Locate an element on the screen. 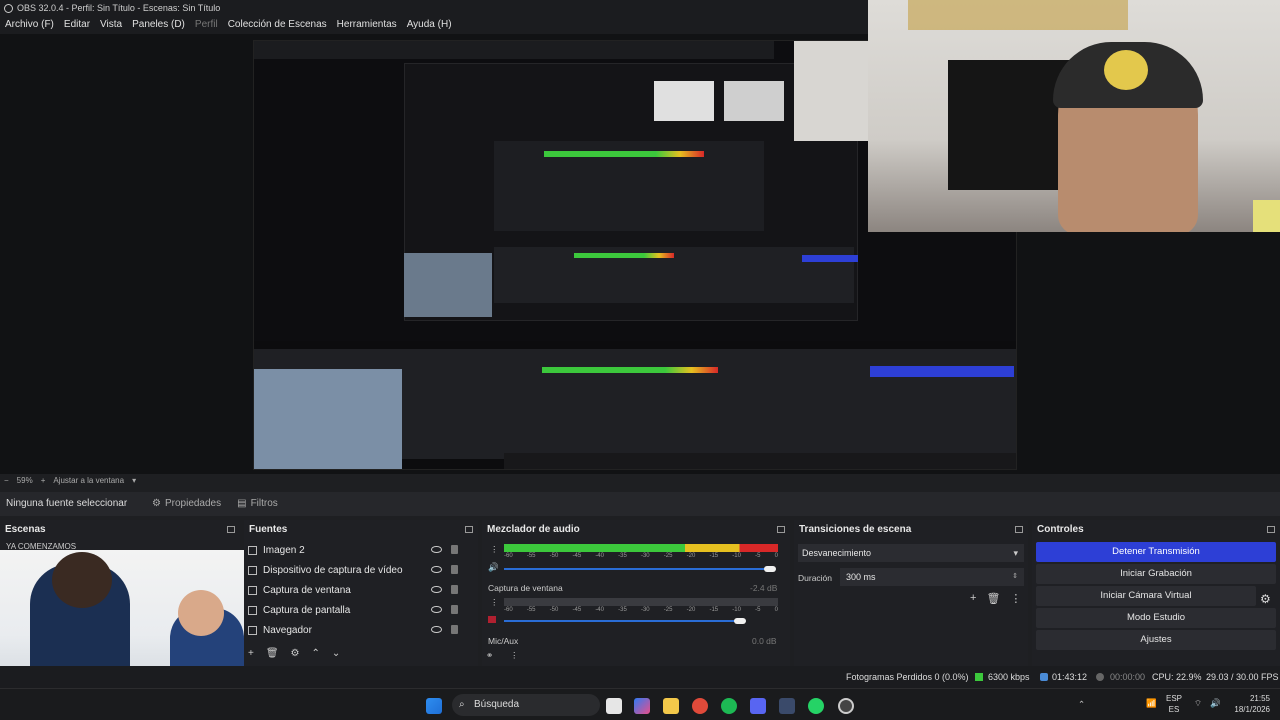  start-virtual-camera-button: Iniciar Cámara Virtual is located at coordinates (1146, 596).